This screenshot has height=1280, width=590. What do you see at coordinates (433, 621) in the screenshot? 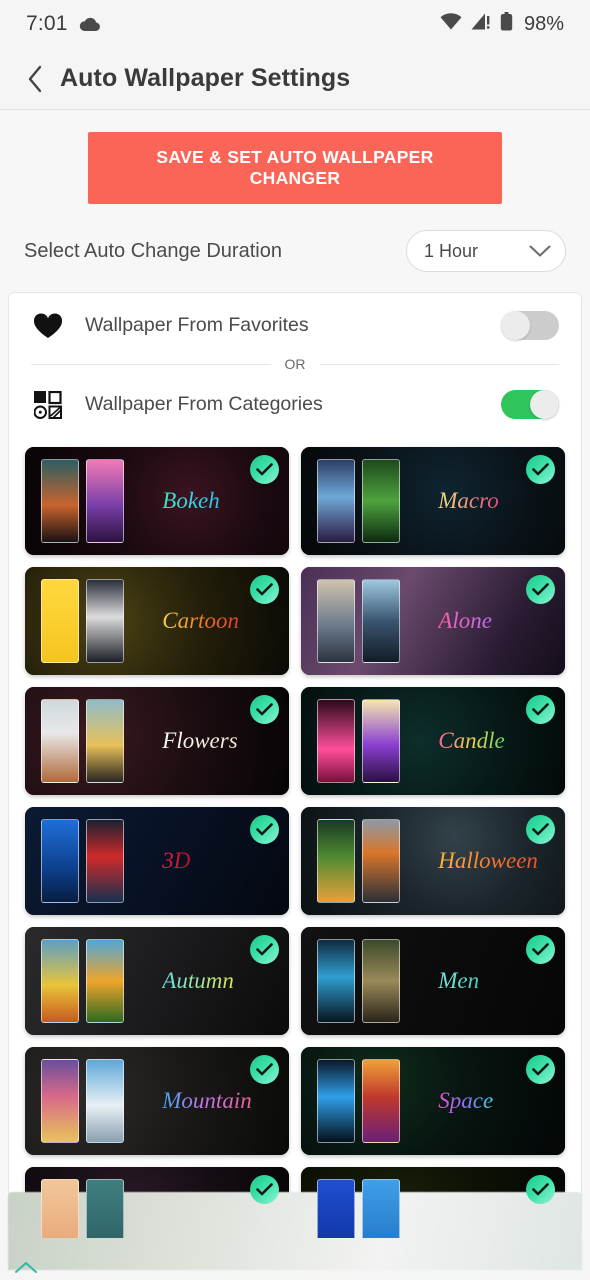
I see `category-card: Alone` at bounding box center [433, 621].